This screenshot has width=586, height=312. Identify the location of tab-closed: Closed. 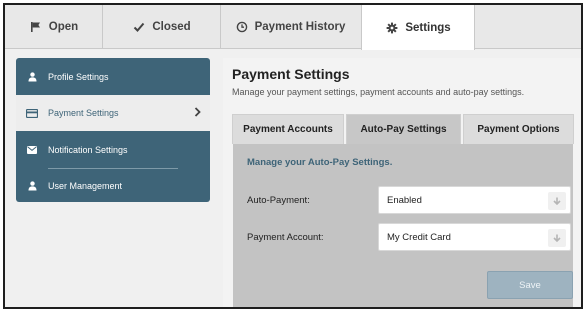
(162, 27).